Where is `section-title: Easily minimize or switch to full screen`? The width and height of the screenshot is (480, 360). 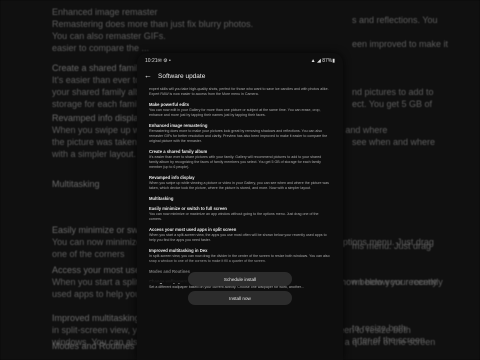
section-title: Easily minimize or switch to full screen is located at coordinates (188, 208).